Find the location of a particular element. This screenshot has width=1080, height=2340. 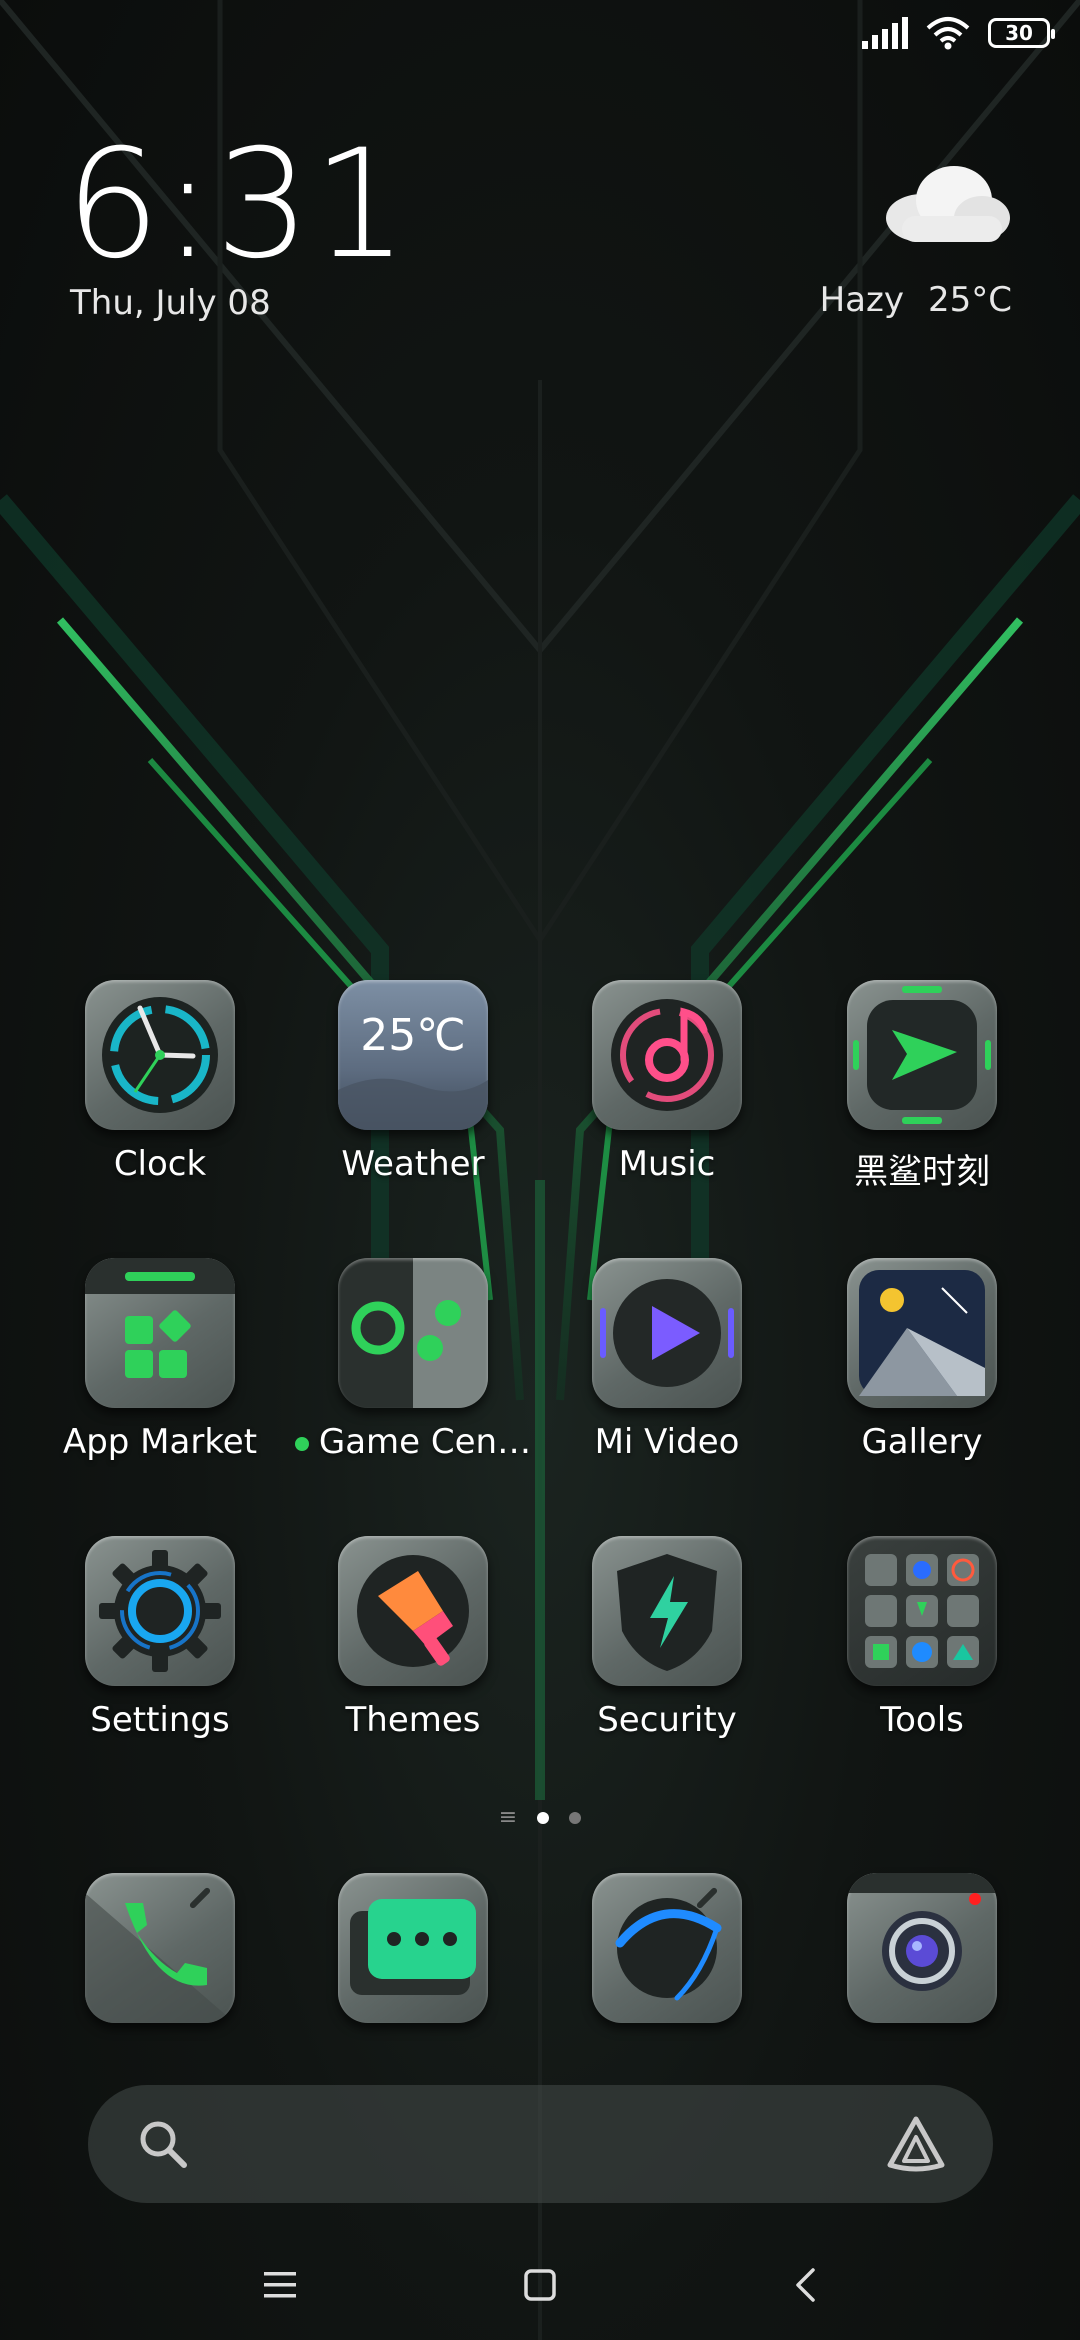

dock-camera is located at coordinates (922, 1948).